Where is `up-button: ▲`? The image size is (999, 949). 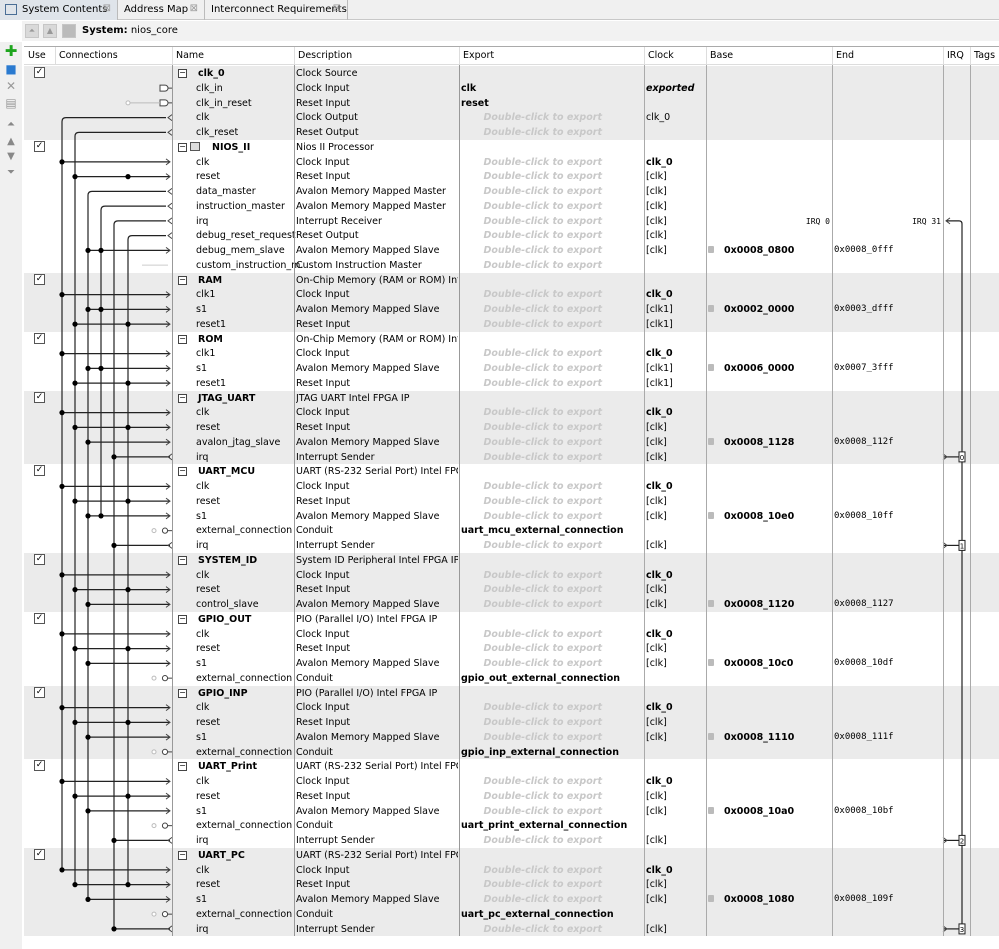
up-button: ▲ is located at coordinates (50, 31).